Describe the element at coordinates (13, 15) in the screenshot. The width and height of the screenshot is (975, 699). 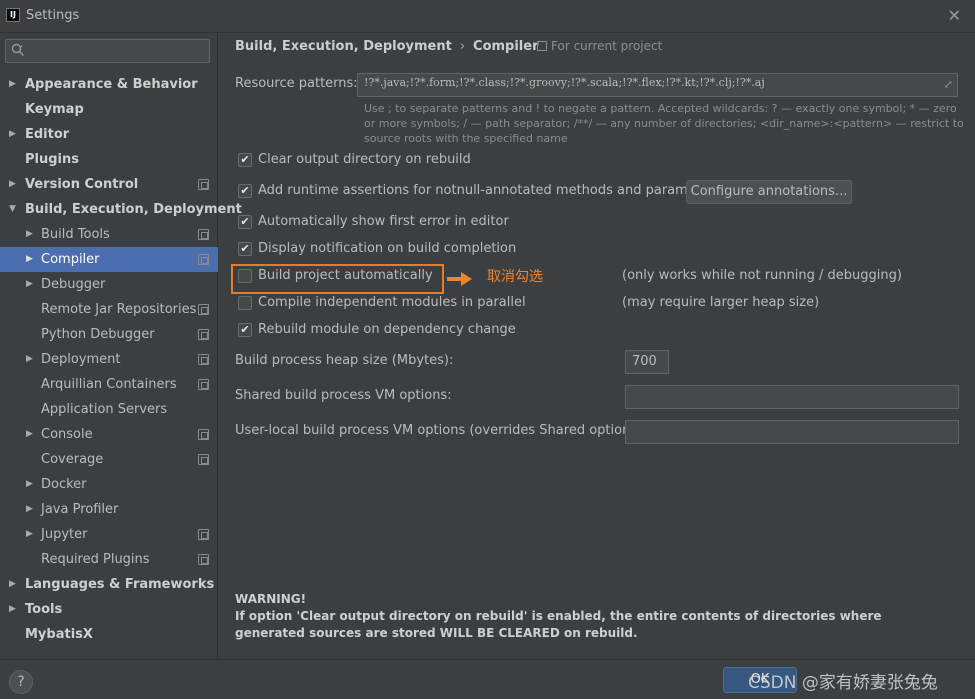
I see `intellij-logo-icon: IJ` at that location.